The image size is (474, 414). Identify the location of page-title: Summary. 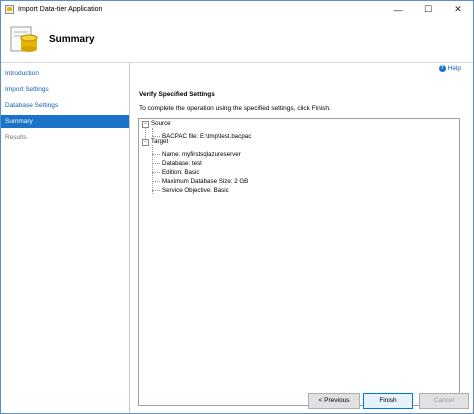
(72, 39).